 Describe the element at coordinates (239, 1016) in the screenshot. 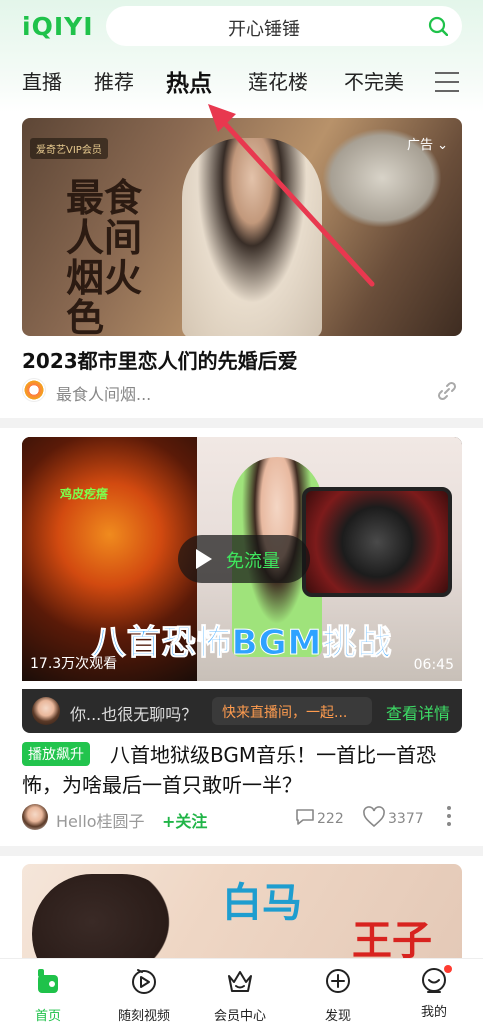

I see `nav-label: 会员中心` at that location.